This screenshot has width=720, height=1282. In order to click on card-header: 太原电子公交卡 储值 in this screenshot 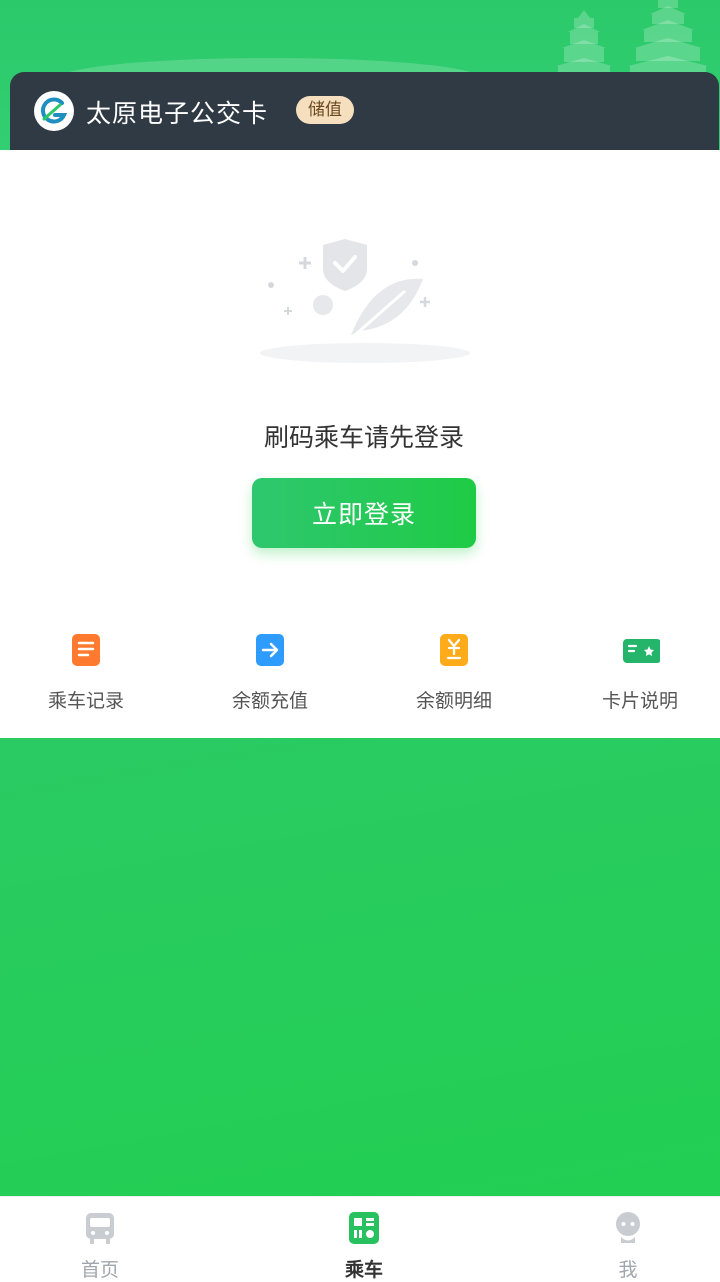, I will do `click(364, 111)`.